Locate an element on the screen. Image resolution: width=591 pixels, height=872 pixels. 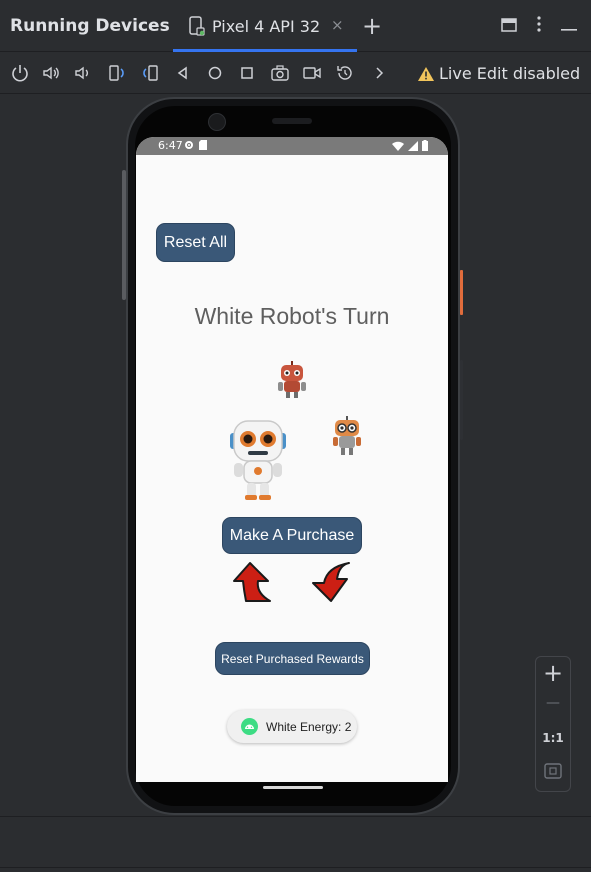
zoom-out-button: — is located at coordinates (553, 703).